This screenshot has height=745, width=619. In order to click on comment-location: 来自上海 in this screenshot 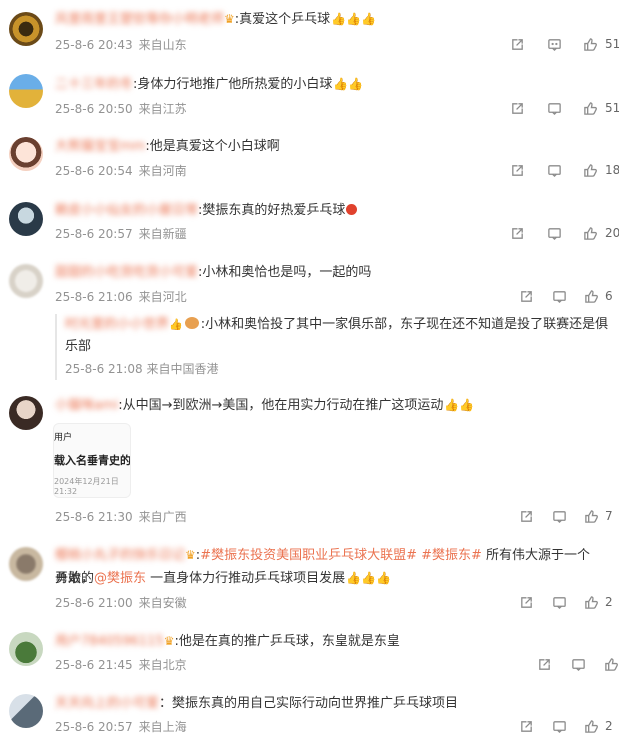, I will do `click(162, 727)`.